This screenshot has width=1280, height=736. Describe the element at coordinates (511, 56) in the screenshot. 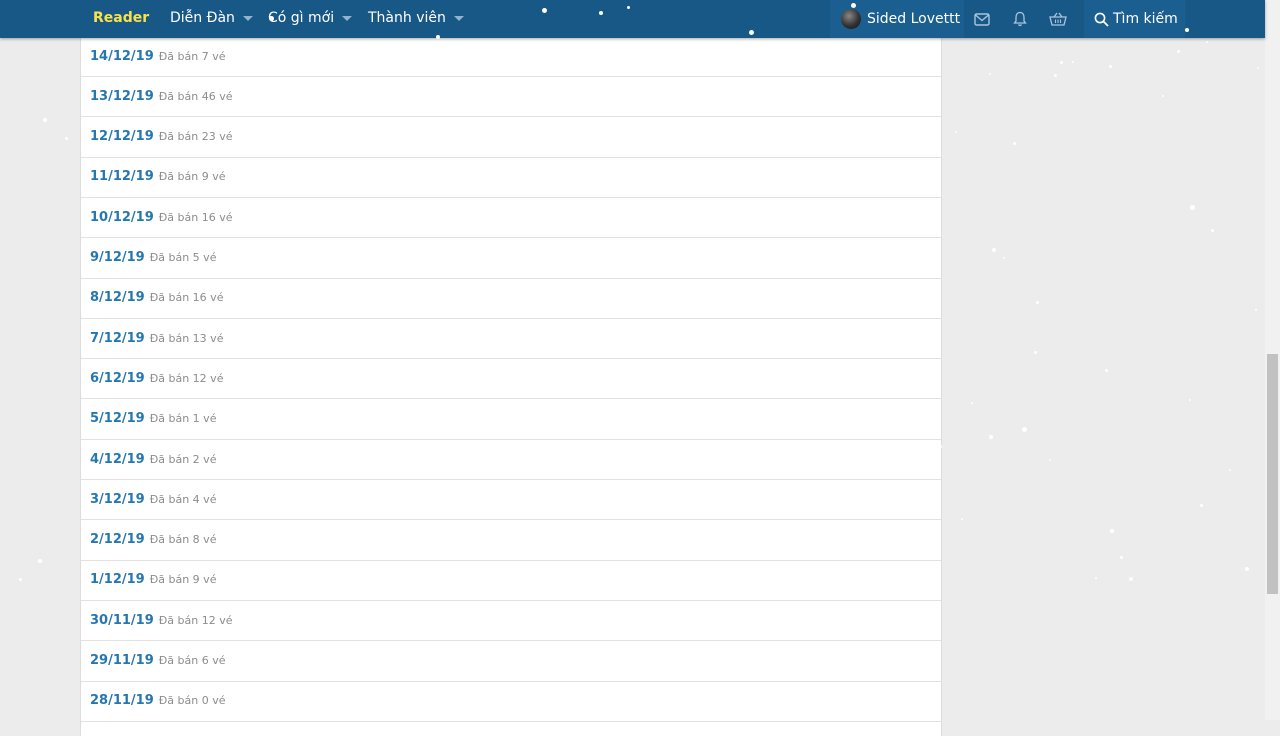

I see `list-item: 14/12/19 Đã bán 7 vé` at that location.